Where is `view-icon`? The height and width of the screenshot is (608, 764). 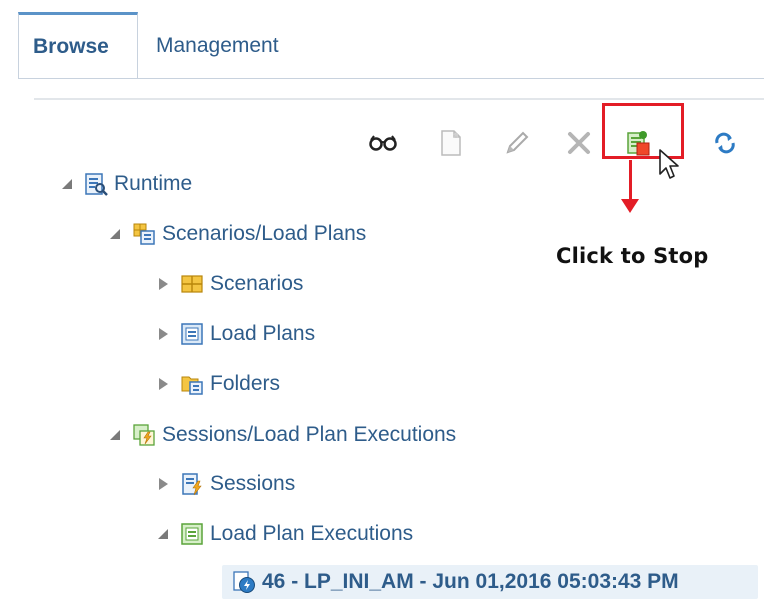
view-icon is located at coordinates (383, 143).